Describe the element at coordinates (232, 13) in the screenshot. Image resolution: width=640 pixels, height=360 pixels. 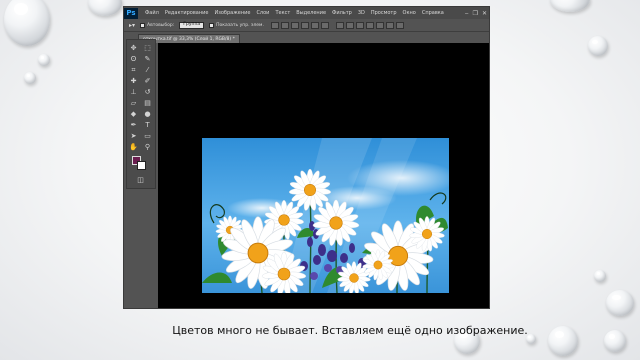
I see `menu-image: Изображение` at that location.